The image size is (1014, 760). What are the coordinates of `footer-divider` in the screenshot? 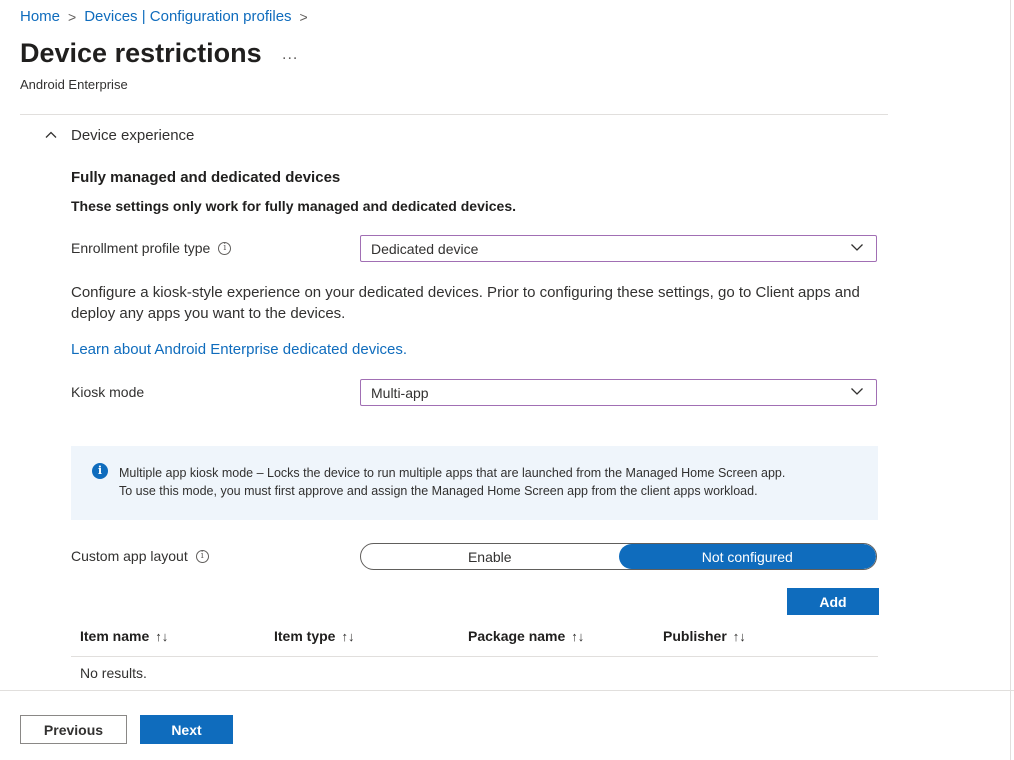 It's located at (507, 690).